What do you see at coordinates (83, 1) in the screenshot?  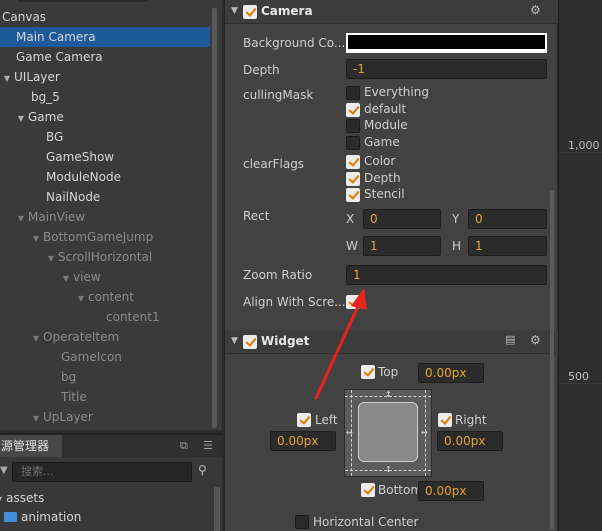 I see `hierarchy-top-divider` at bounding box center [83, 1].